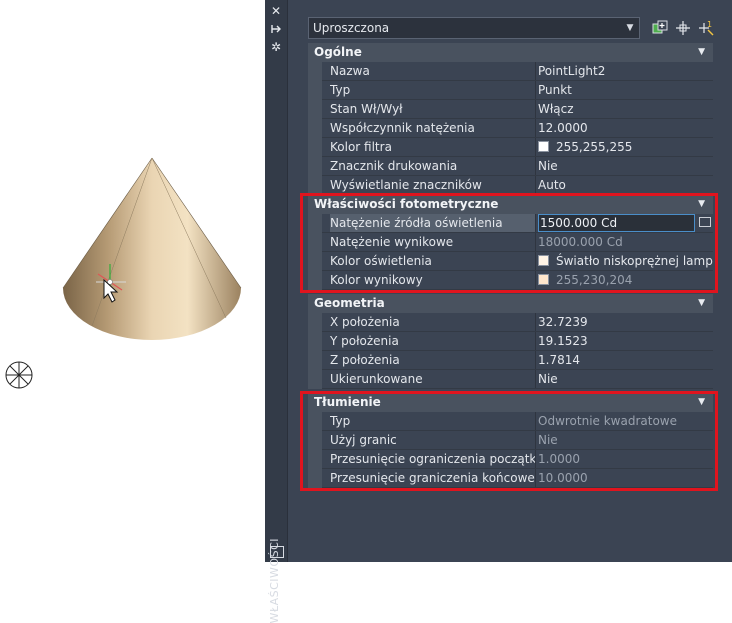 This screenshot has width=732, height=623. I want to click on chevron-down-icon: ▼, so click(630, 28).